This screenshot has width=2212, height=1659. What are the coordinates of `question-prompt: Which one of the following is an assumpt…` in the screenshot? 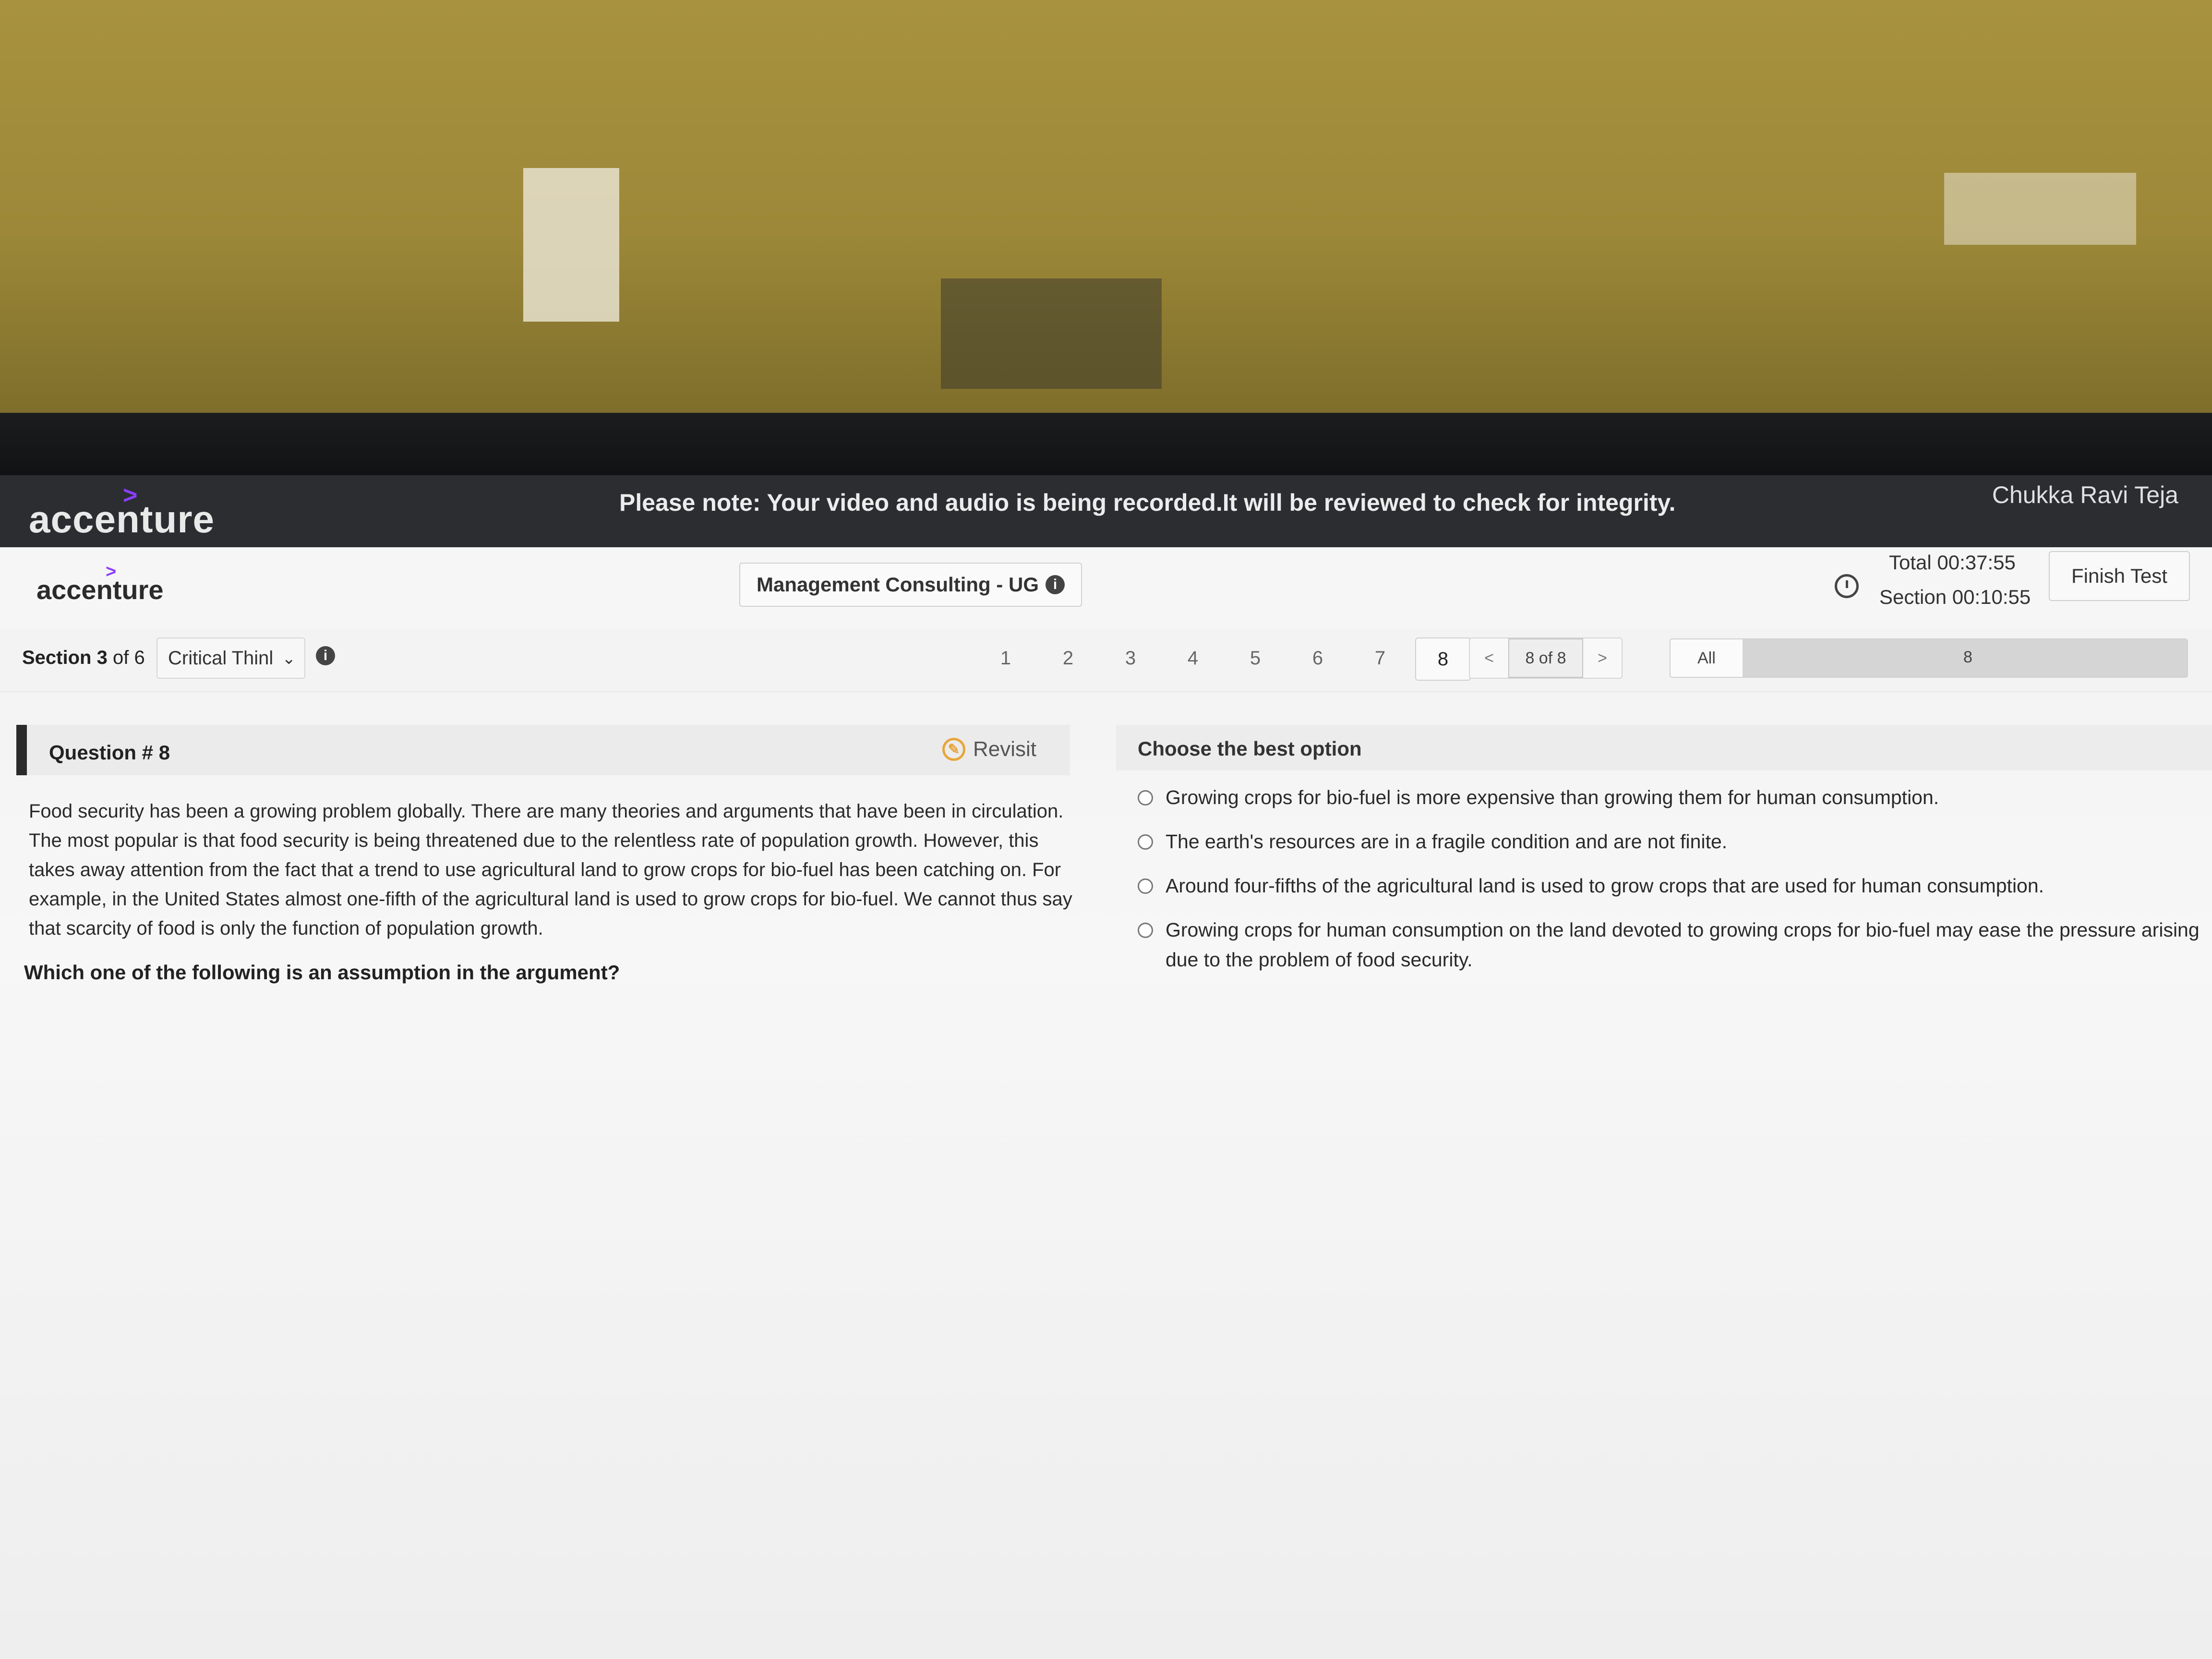 It's located at (322, 973).